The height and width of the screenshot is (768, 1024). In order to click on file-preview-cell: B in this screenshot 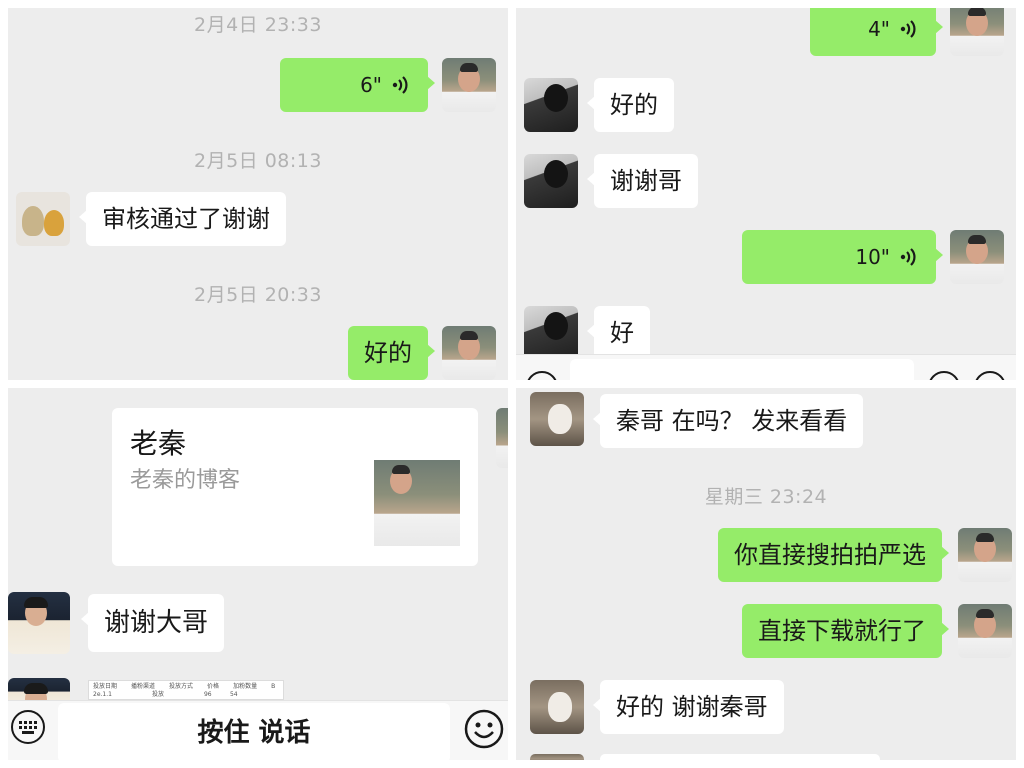, I will do `click(273, 686)`.